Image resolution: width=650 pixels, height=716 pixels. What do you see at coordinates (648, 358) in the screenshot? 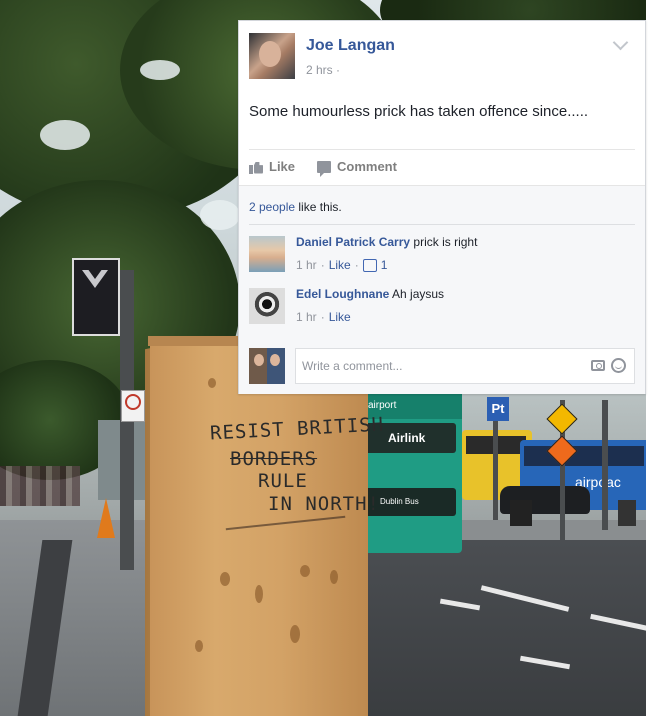
I see `image-edge` at bounding box center [648, 358].